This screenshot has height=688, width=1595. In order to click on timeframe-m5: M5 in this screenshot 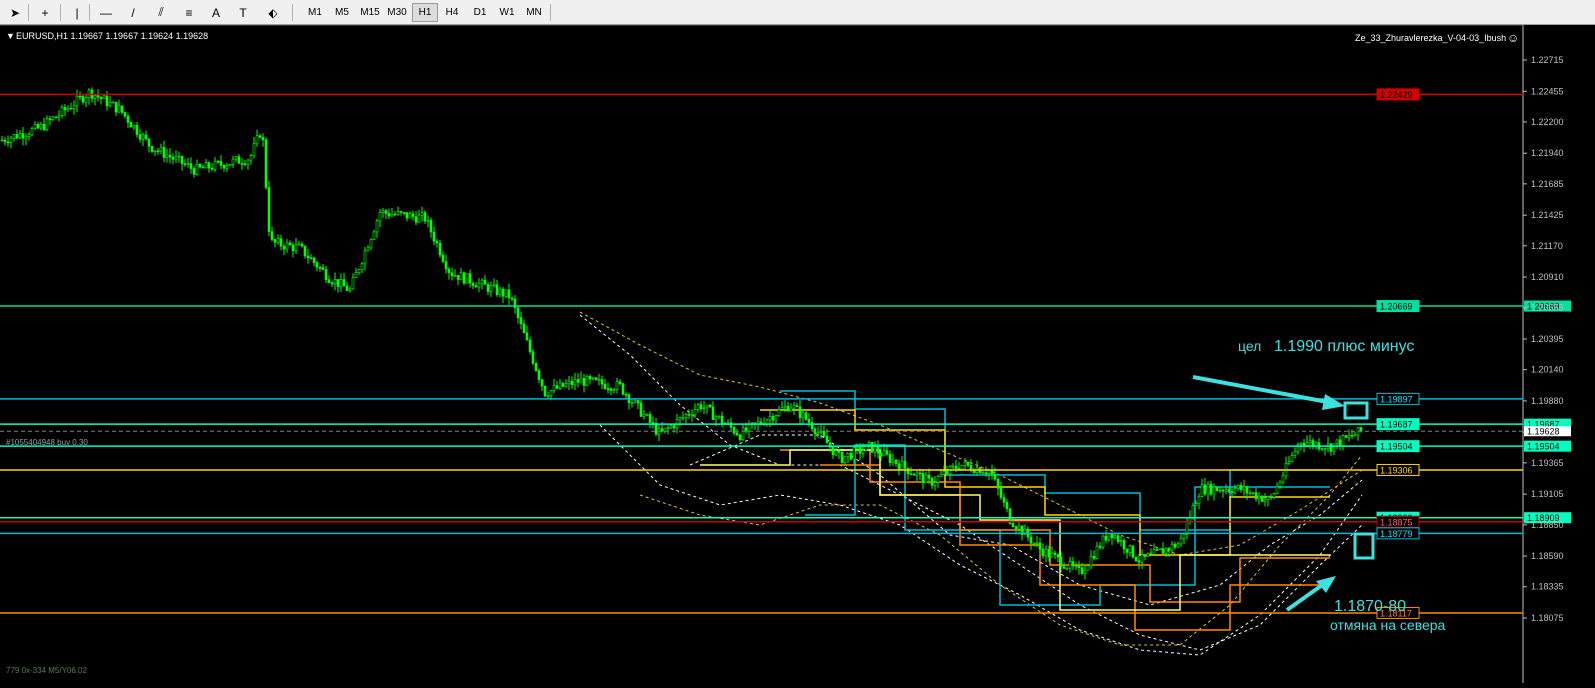, I will do `click(342, 12)`.